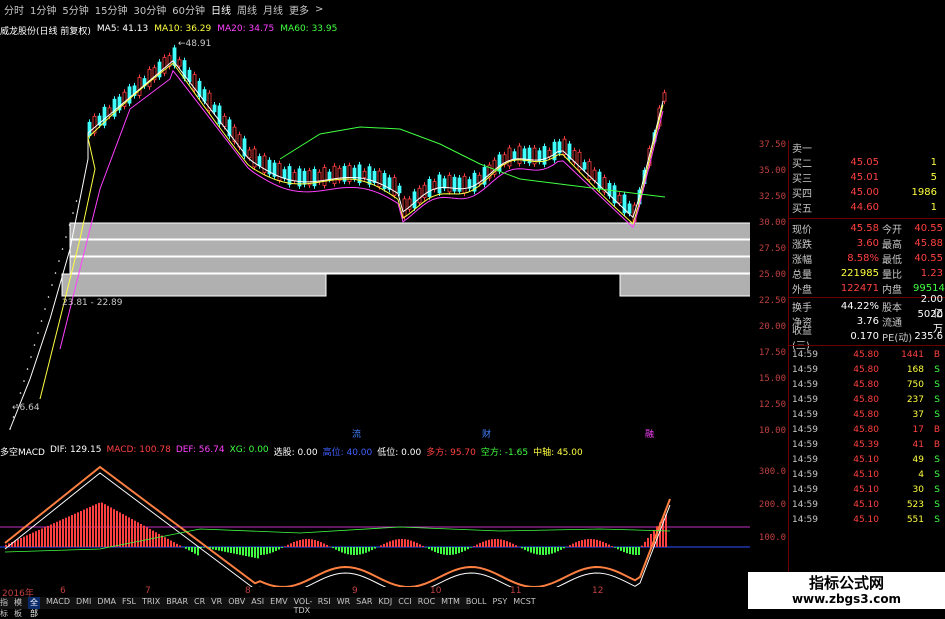  Describe the element at coordinates (896, 306) in the screenshot. I see `quote-label: 股本` at that location.